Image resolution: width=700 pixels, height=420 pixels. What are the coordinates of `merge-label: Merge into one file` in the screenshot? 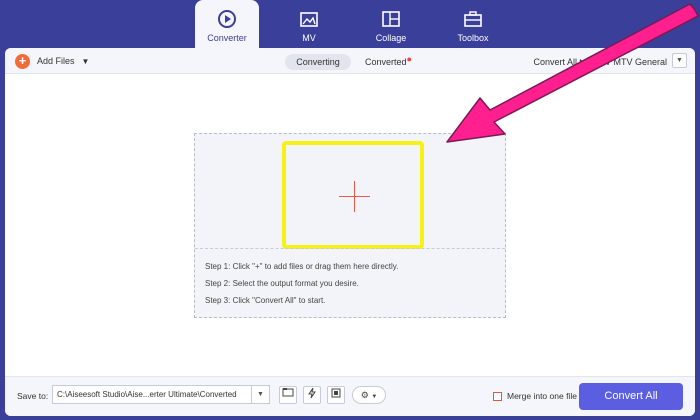 It's located at (542, 396).